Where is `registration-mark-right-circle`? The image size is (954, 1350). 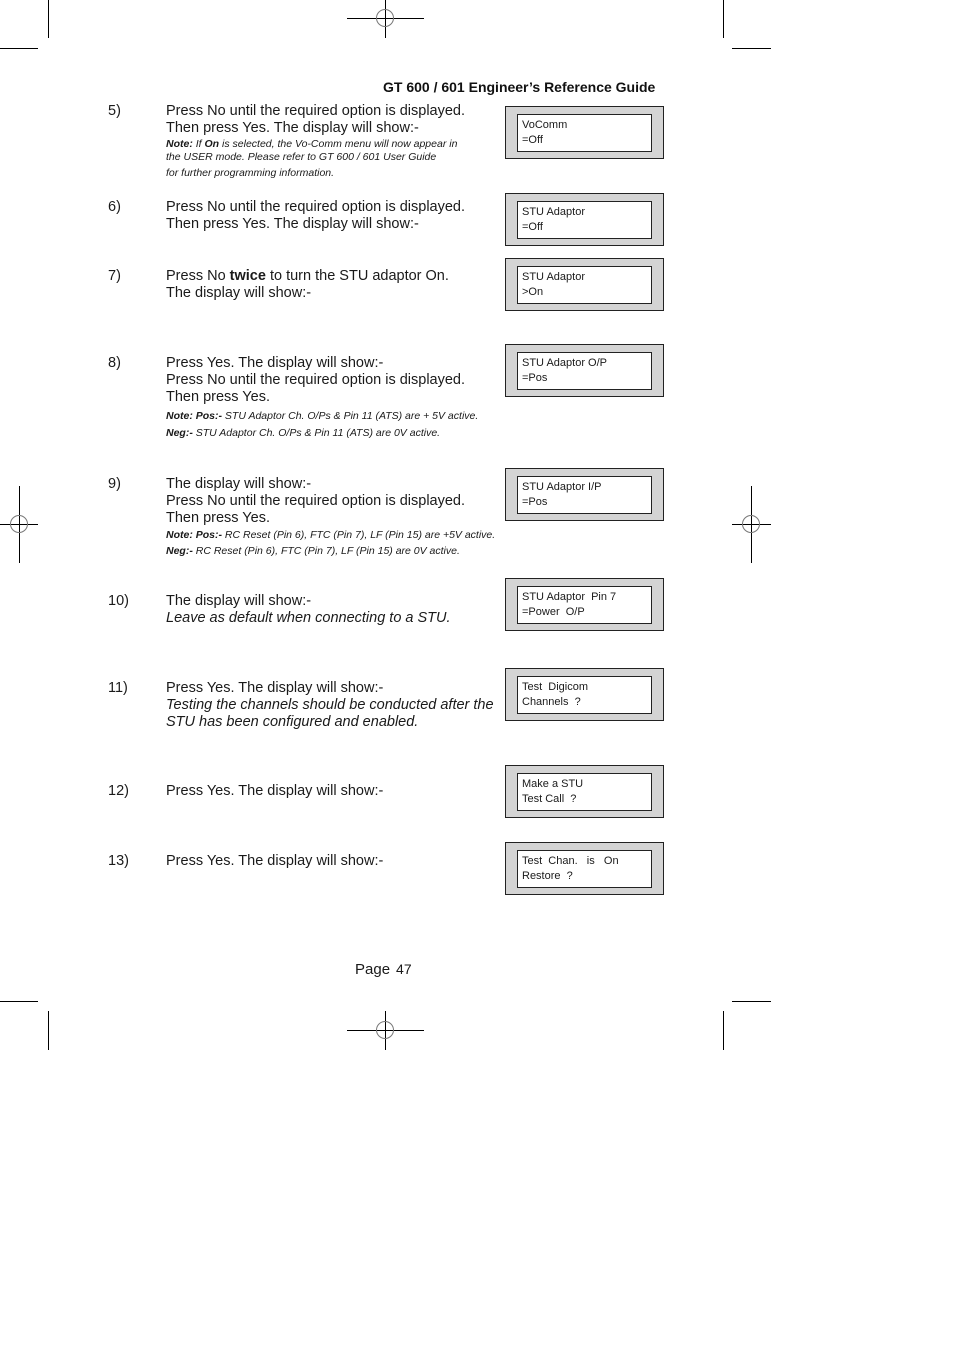 registration-mark-right-circle is located at coordinates (751, 524).